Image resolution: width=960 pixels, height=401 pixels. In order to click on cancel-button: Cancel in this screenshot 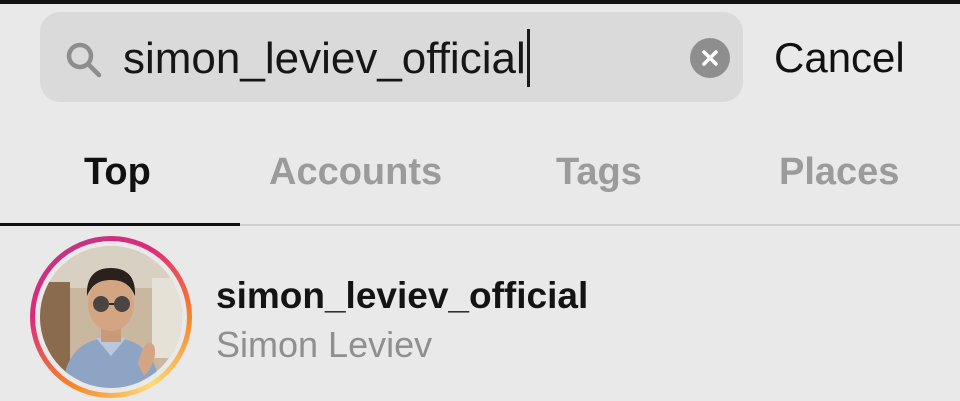, I will do `click(839, 58)`.